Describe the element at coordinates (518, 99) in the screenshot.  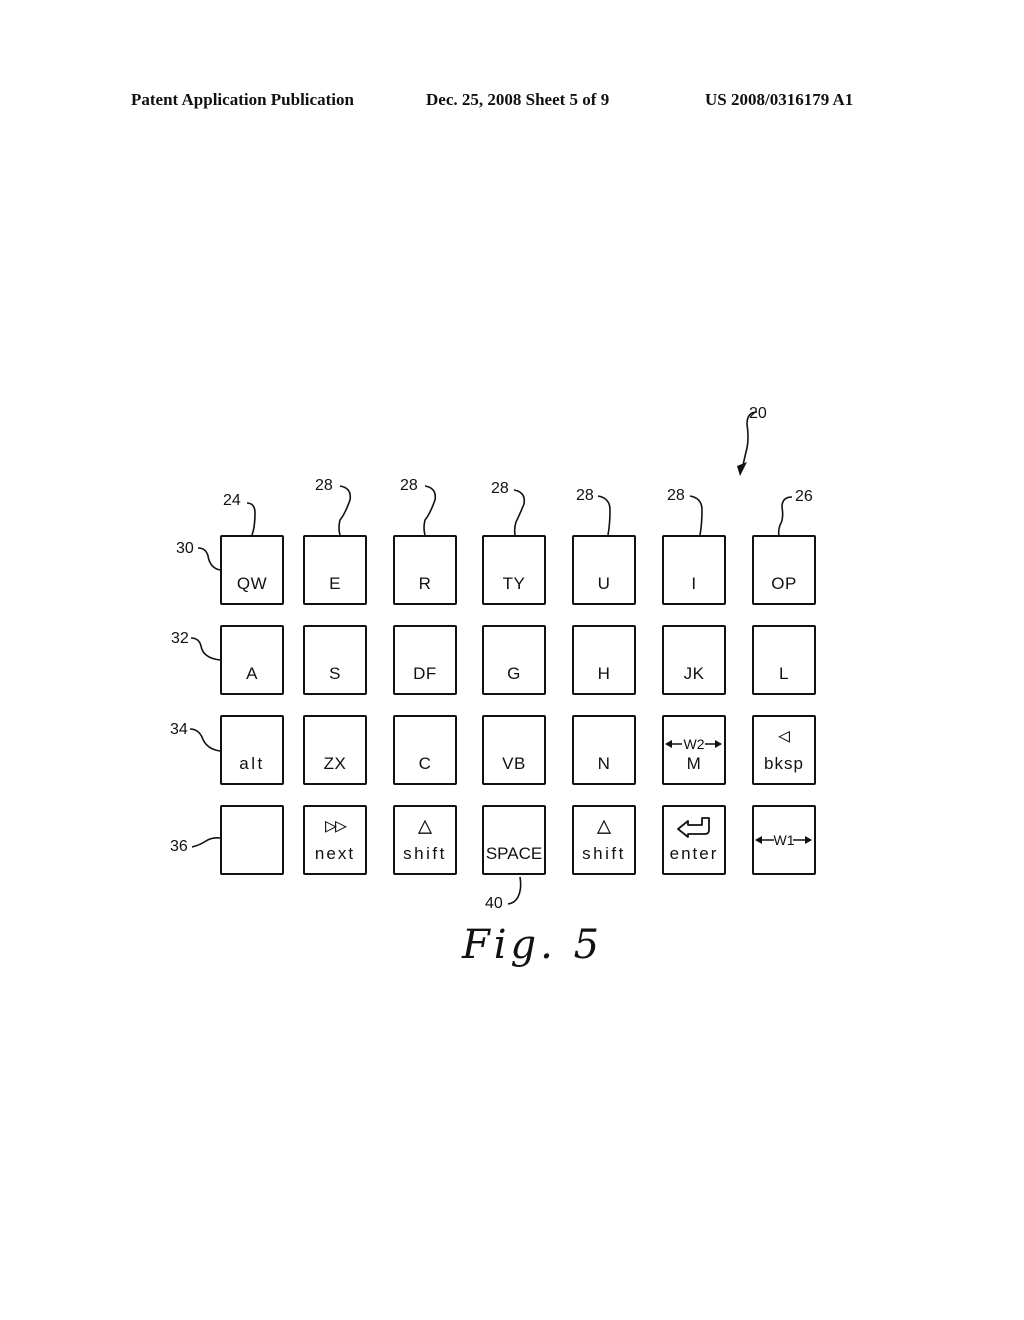
I see `publication-date-sheet: Dec. 25, 2008 Sheet 5 of 9` at that location.